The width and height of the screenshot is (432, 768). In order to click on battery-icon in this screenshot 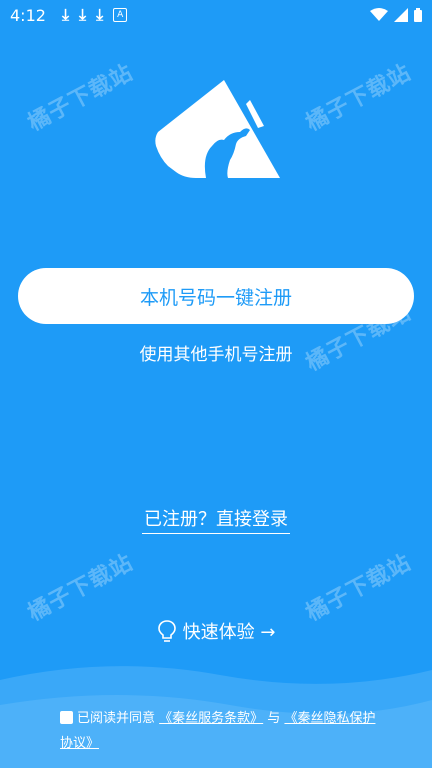, I will do `click(418, 15)`.